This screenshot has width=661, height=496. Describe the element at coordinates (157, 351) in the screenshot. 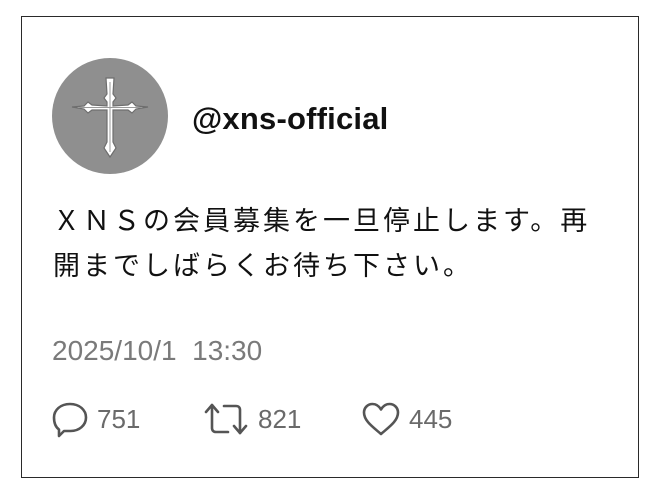

I see `tweet-timestamp: 2025/10/1 13:30` at that location.